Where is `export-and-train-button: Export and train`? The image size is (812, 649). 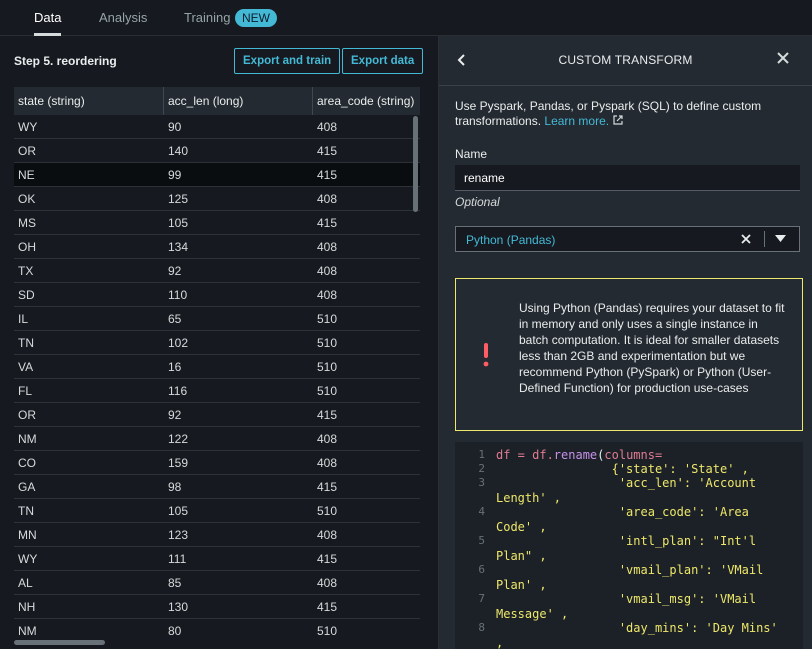
export-and-train-button: Export and train is located at coordinates (287, 61).